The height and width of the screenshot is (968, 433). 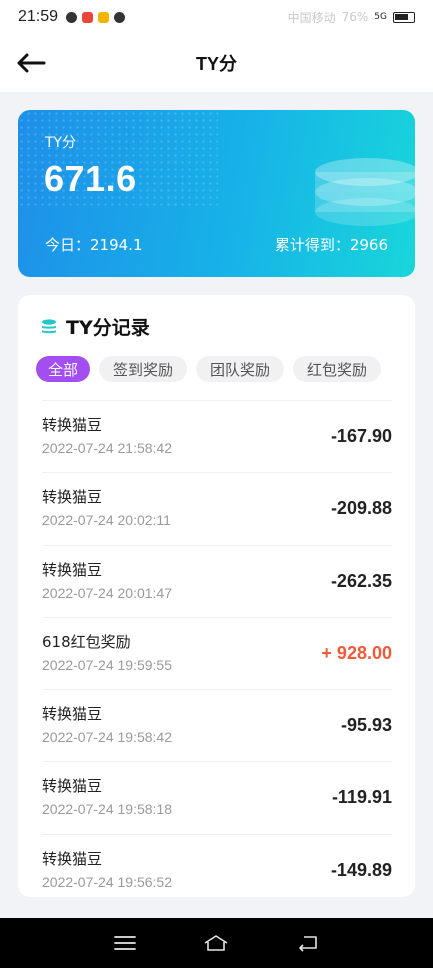 I want to click on record-amount: -149.89, so click(x=361, y=869).